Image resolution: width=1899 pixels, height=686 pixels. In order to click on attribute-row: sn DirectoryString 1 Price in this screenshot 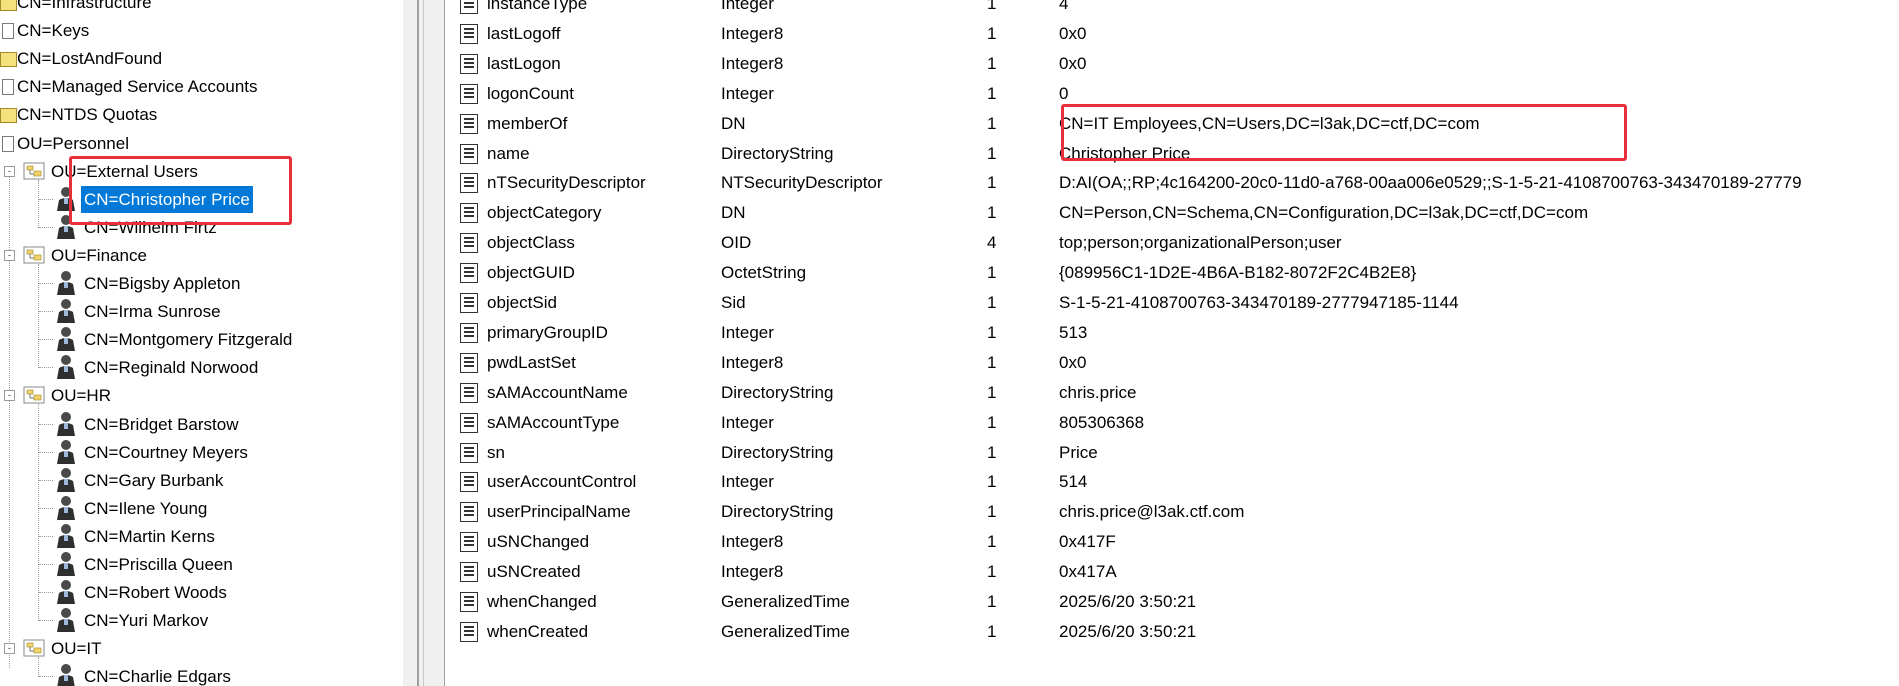, I will do `click(1172, 453)`.